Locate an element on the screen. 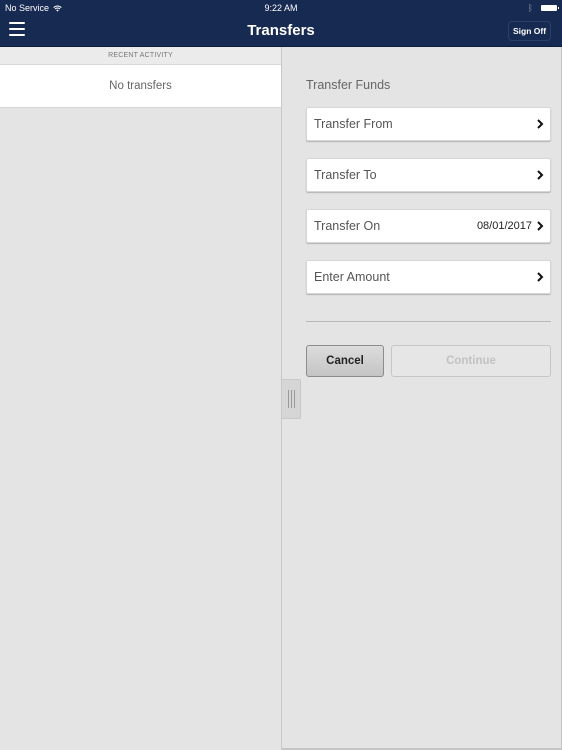 Image resolution: width=562 pixels, height=750 pixels. battery-icon is located at coordinates (550, 8).